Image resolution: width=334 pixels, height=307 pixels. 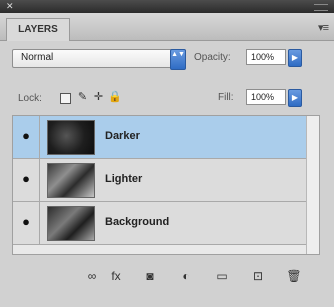 What do you see at coordinates (222, 276) in the screenshot?
I see `new-group-icon: ▭` at bounding box center [222, 276].